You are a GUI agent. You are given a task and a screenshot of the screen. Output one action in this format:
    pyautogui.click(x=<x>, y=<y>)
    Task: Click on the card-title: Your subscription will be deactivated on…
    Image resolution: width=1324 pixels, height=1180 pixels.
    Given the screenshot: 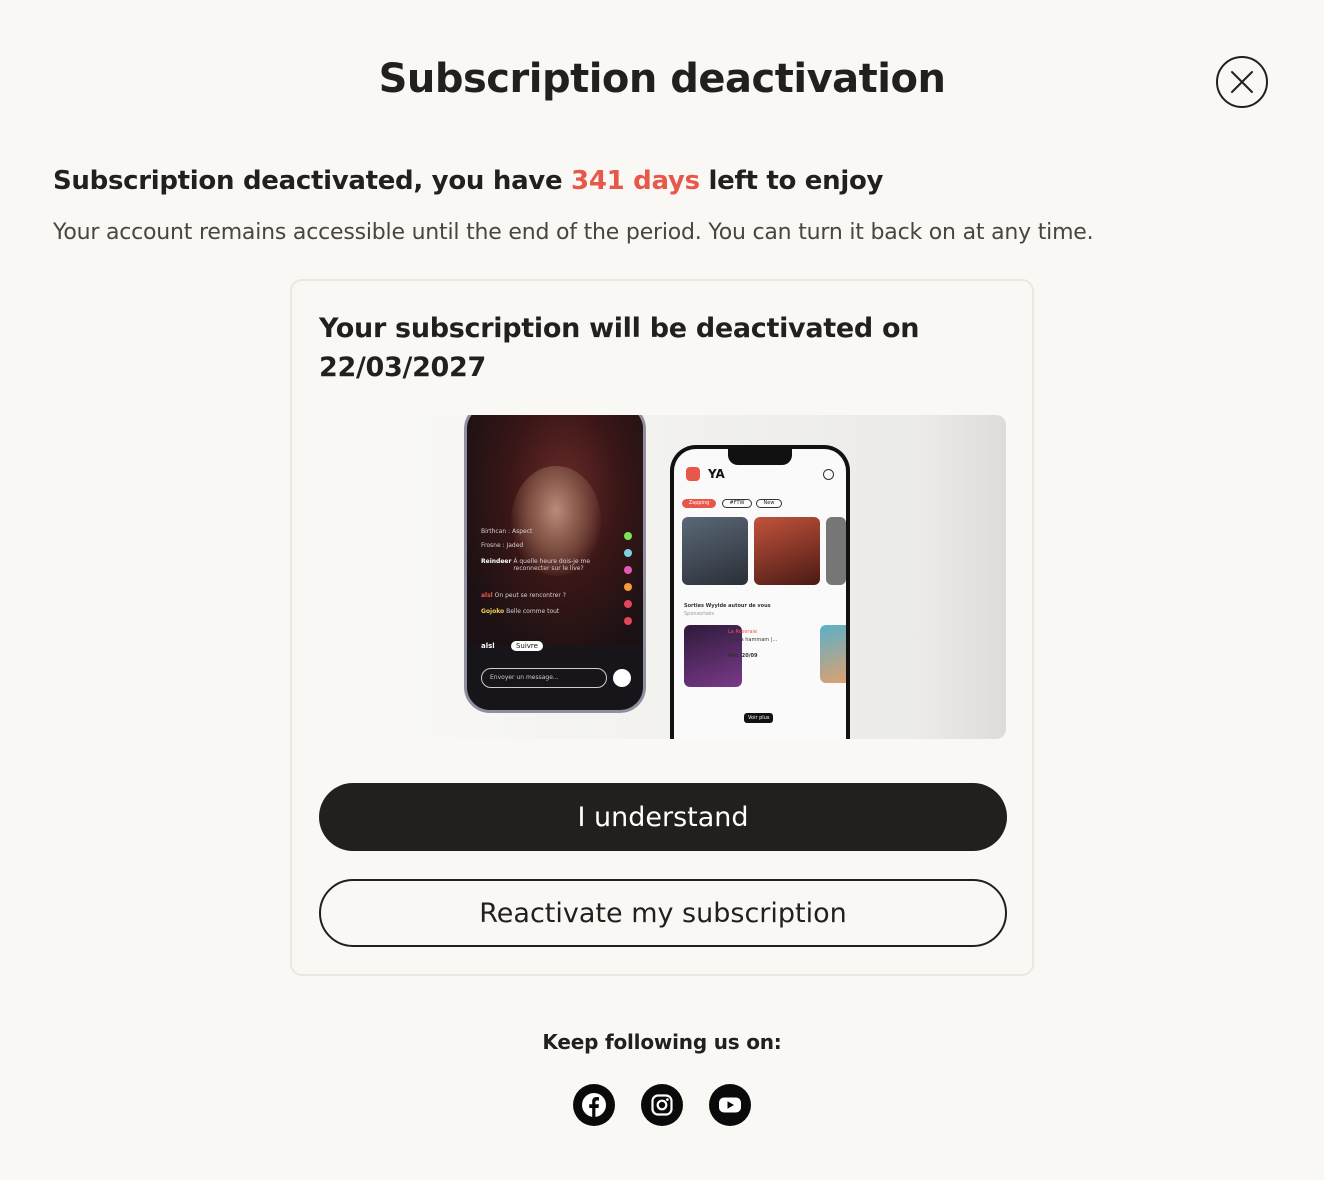 What is the action you would take?
    pyautogui.click(x=619, y=348)
    